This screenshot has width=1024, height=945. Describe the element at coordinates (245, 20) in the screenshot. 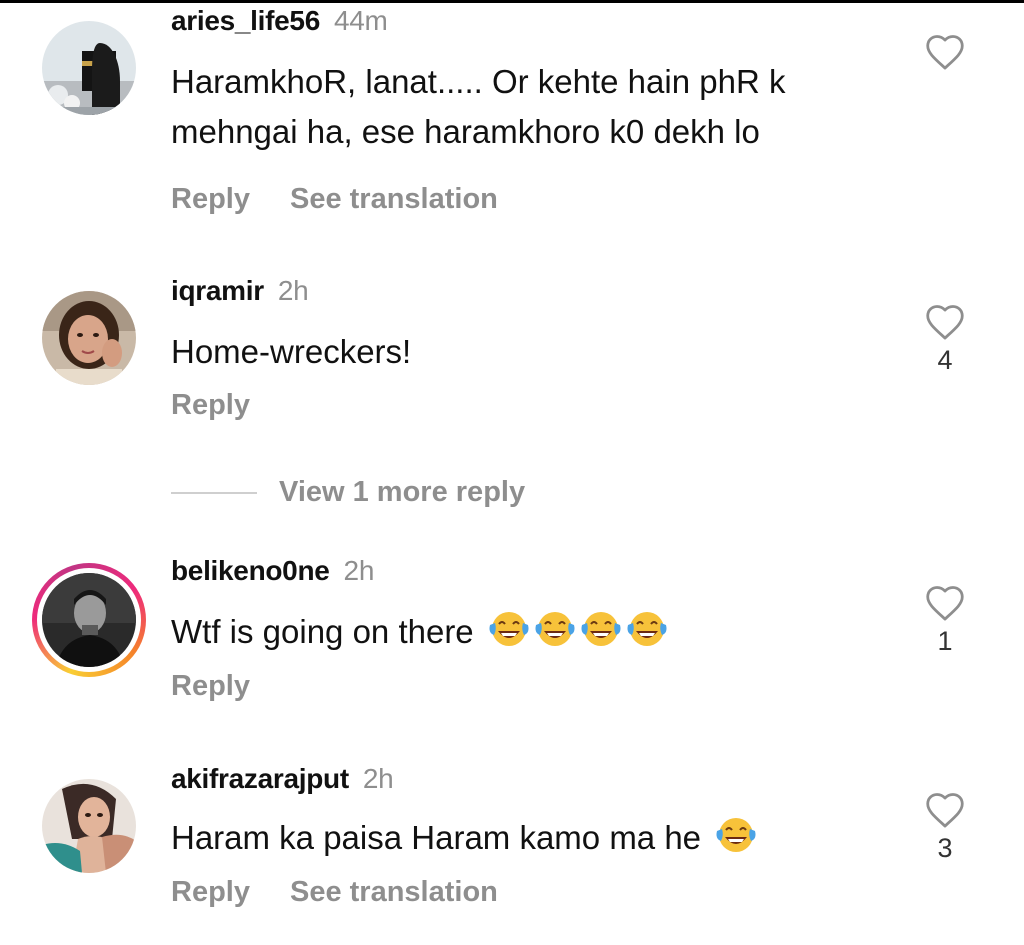

I see `username-text: aries_life56` at that location.